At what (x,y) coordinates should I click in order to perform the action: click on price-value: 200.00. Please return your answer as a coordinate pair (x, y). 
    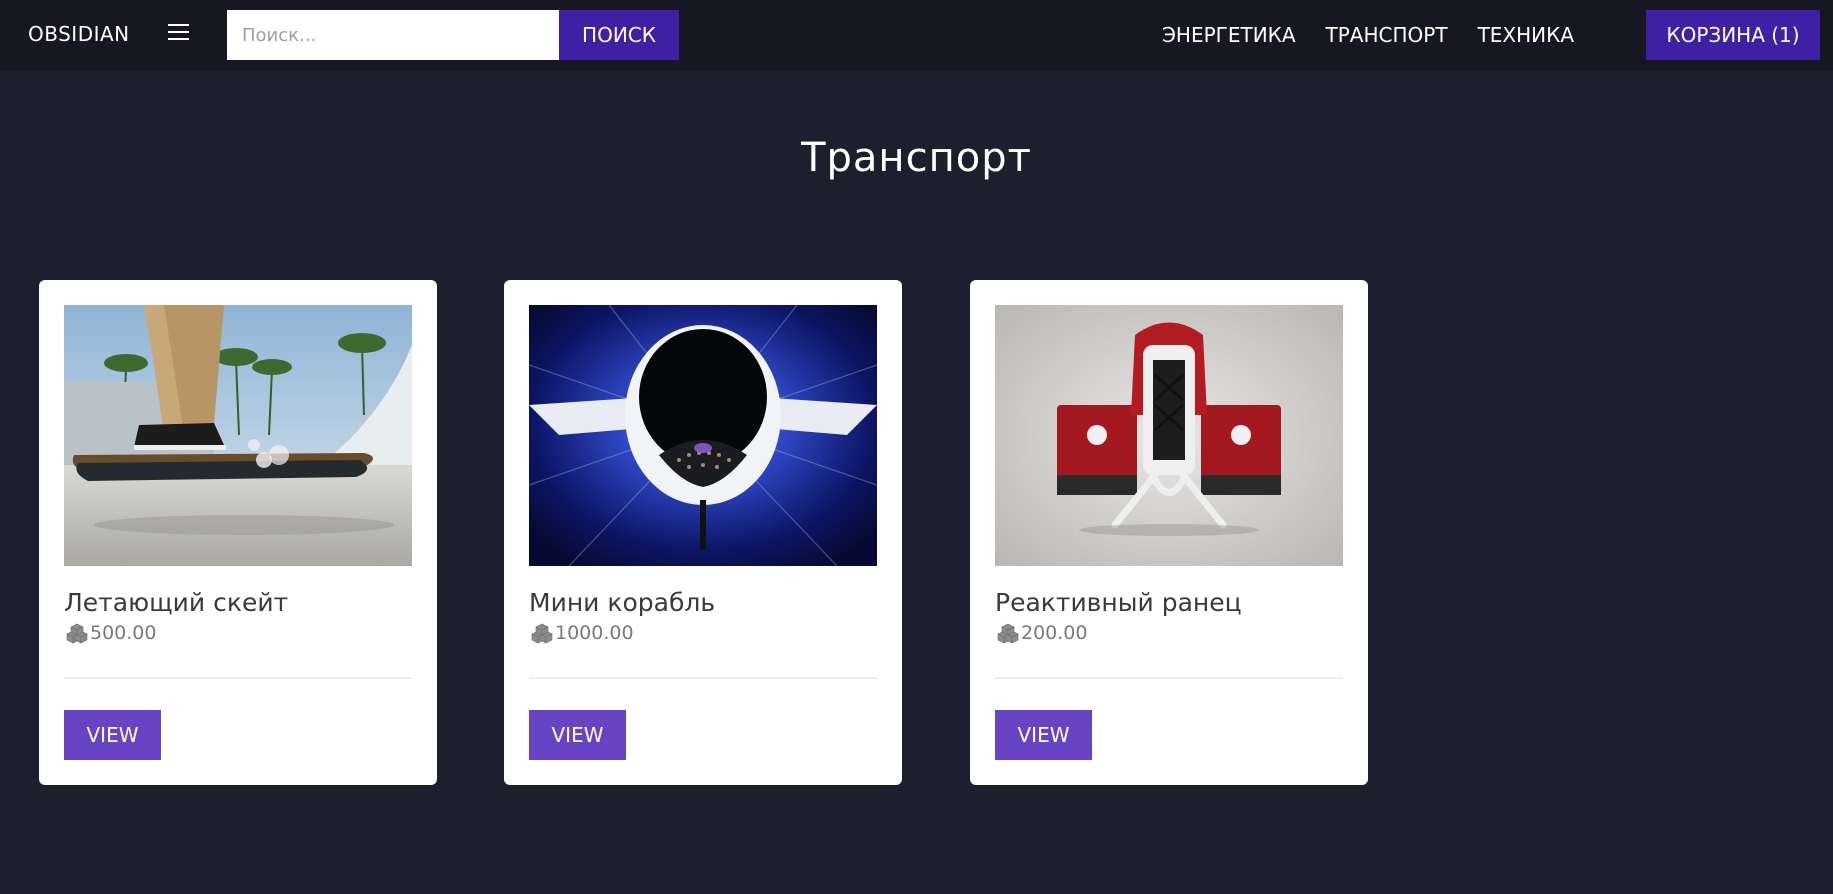
    Looking at the image, I should click on (1054, 633).